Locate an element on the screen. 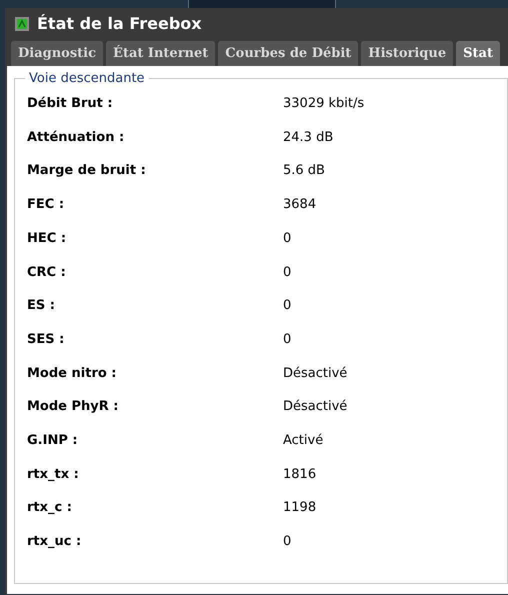  field-value: 33029 kbit/s is located at coordinates (323, 104).